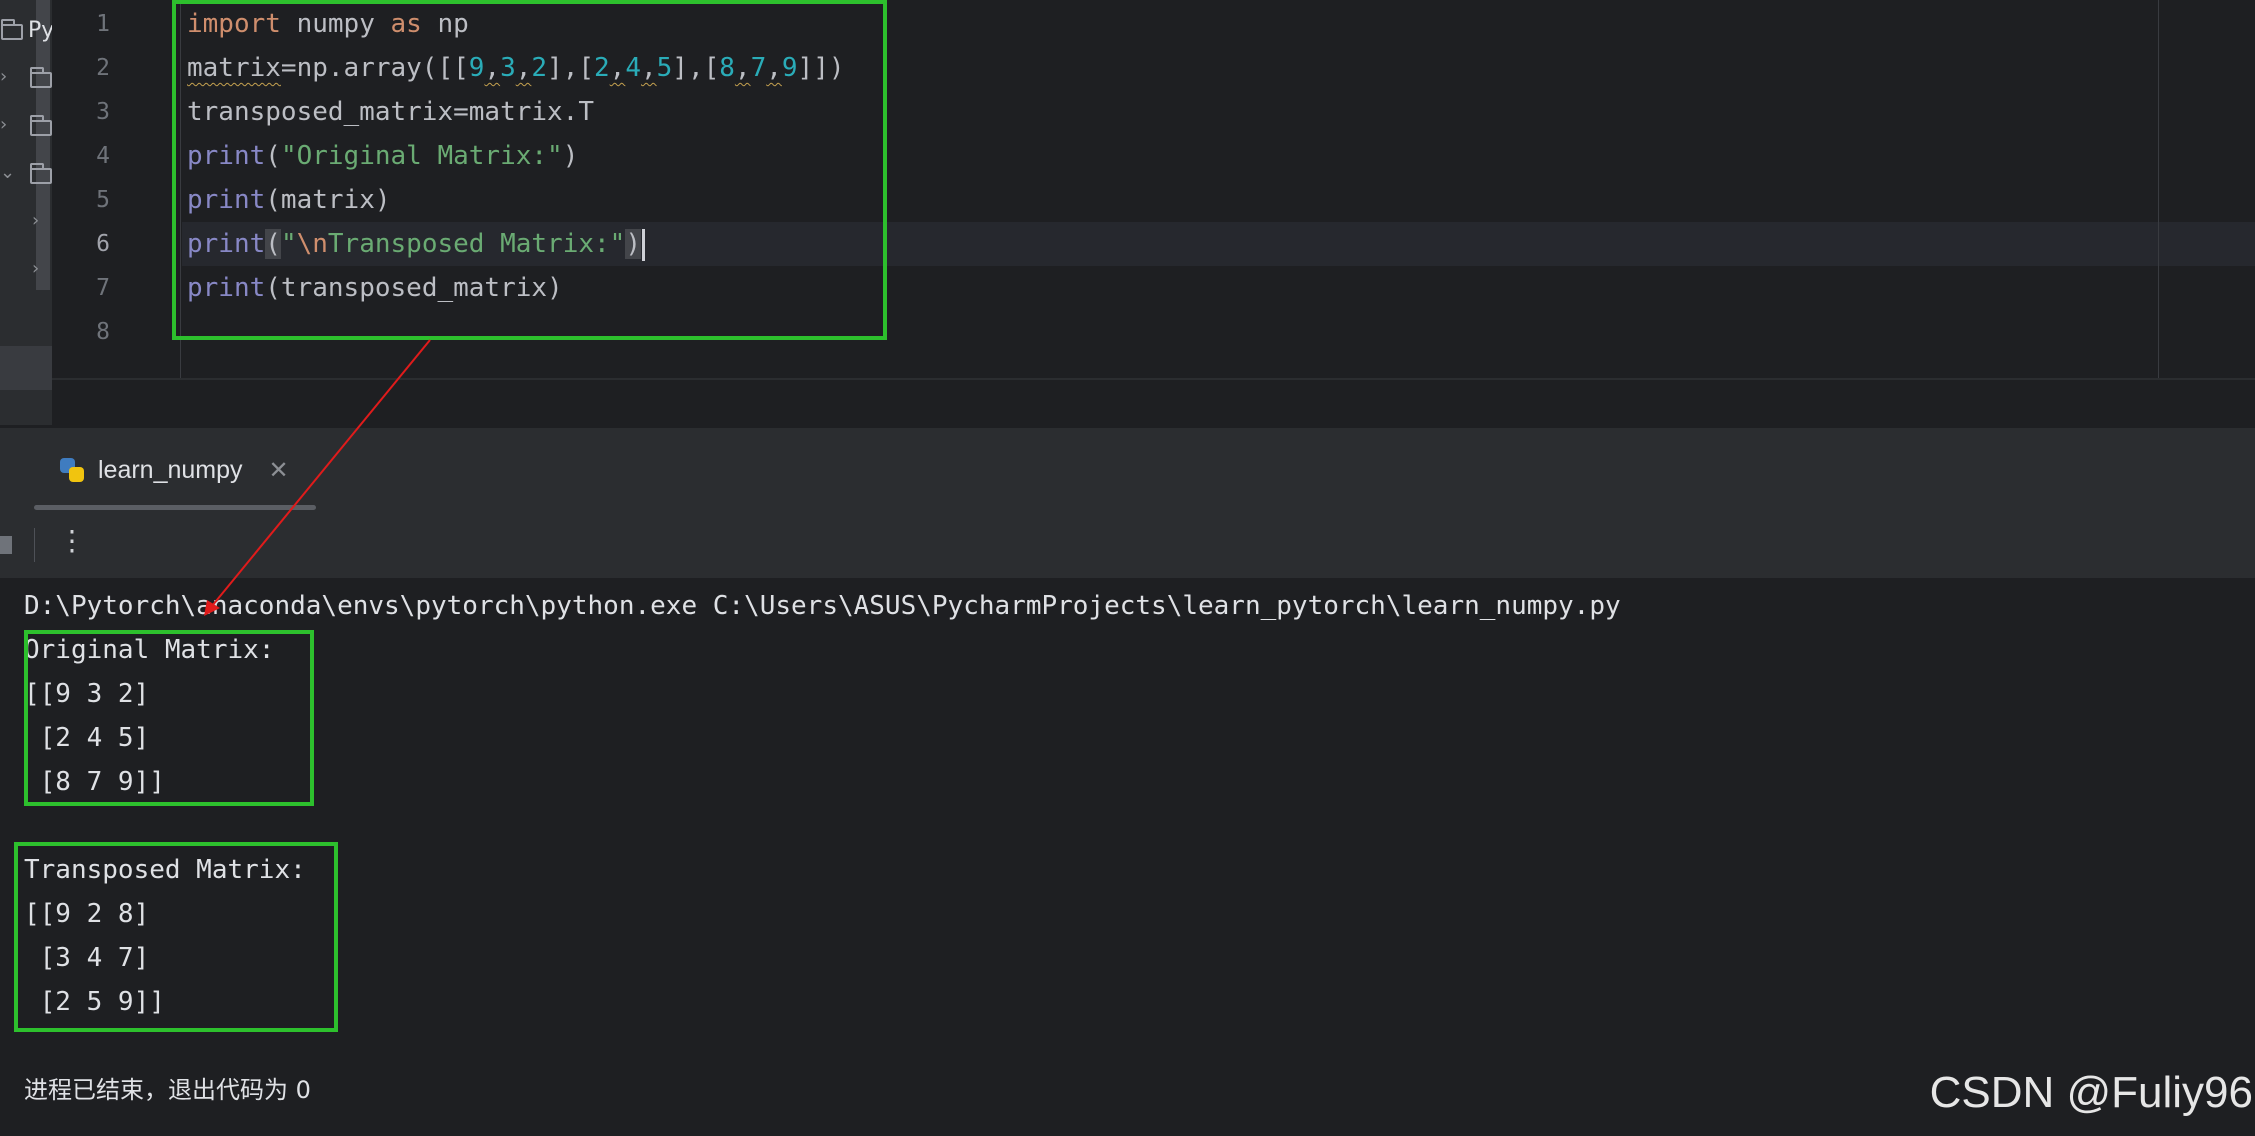 This screenshot has width=2255, height=1136. Describe the element at coordinates (103, 68) in the screenshot. I see `line-number: 2` at that location.